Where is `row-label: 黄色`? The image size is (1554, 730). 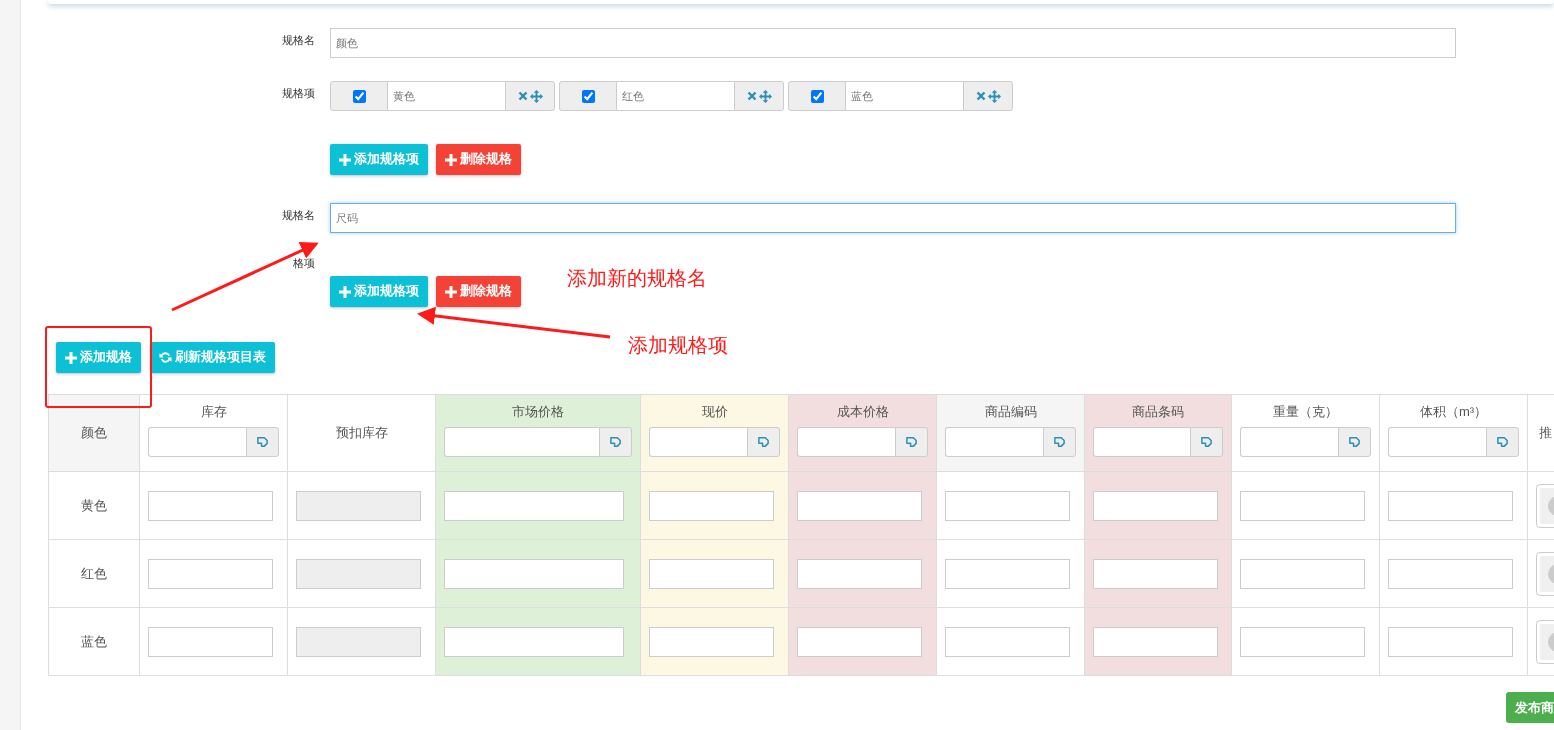 row-label: 黄色 is located at coordinates (94, 505).